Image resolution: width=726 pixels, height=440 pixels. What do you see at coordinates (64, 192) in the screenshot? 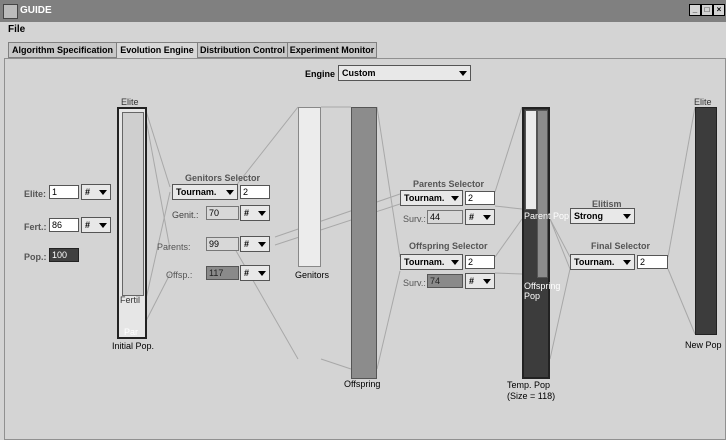
I see `elite-input: 1` at bounding box center [64, 192].